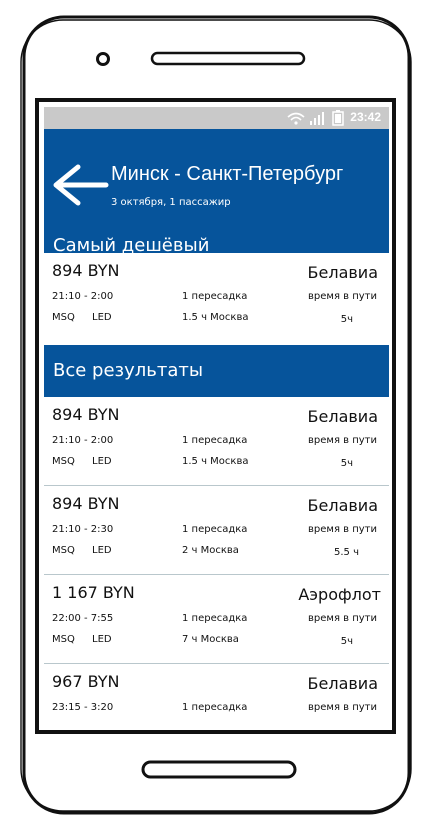 The width and height of the screenshot is (432, 829). What do you see at coordinates (86, 681) in the screenshot?
I see `flight-price: 967 BYN` at bounding box center [86, 681].